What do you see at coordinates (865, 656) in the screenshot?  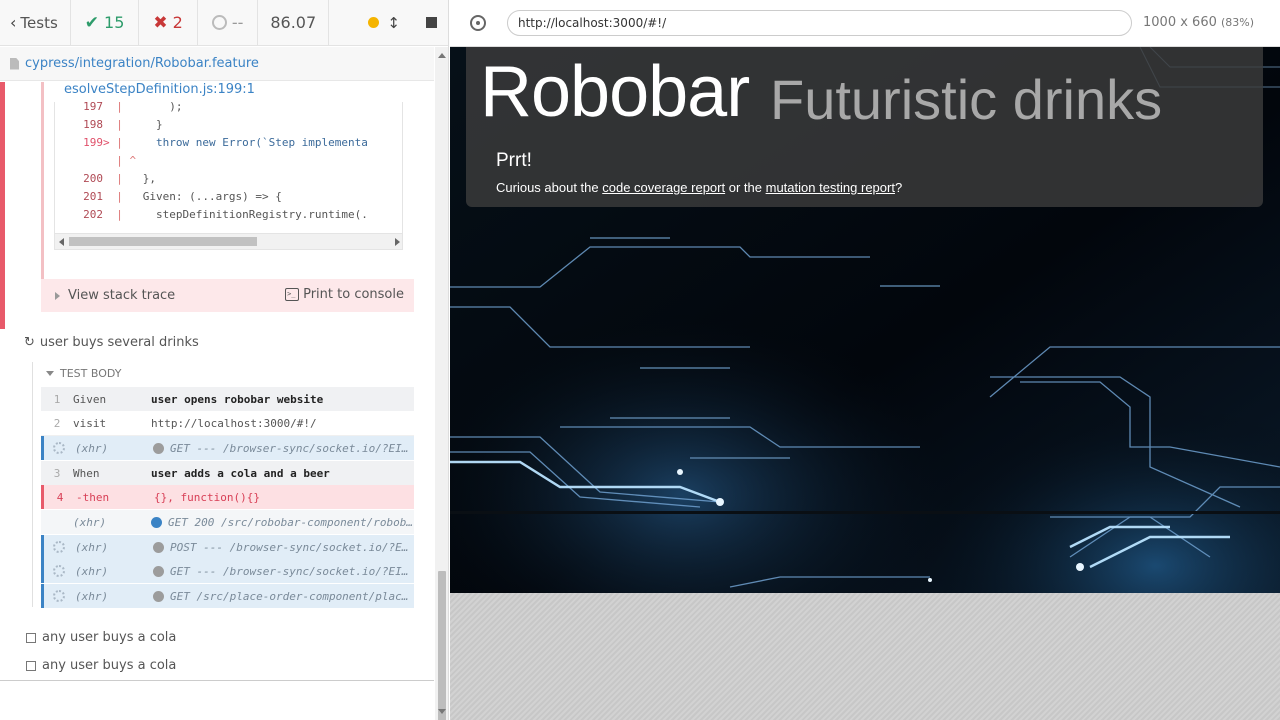 I see `app-preview-empty-area` at bounding box center [865, 656].